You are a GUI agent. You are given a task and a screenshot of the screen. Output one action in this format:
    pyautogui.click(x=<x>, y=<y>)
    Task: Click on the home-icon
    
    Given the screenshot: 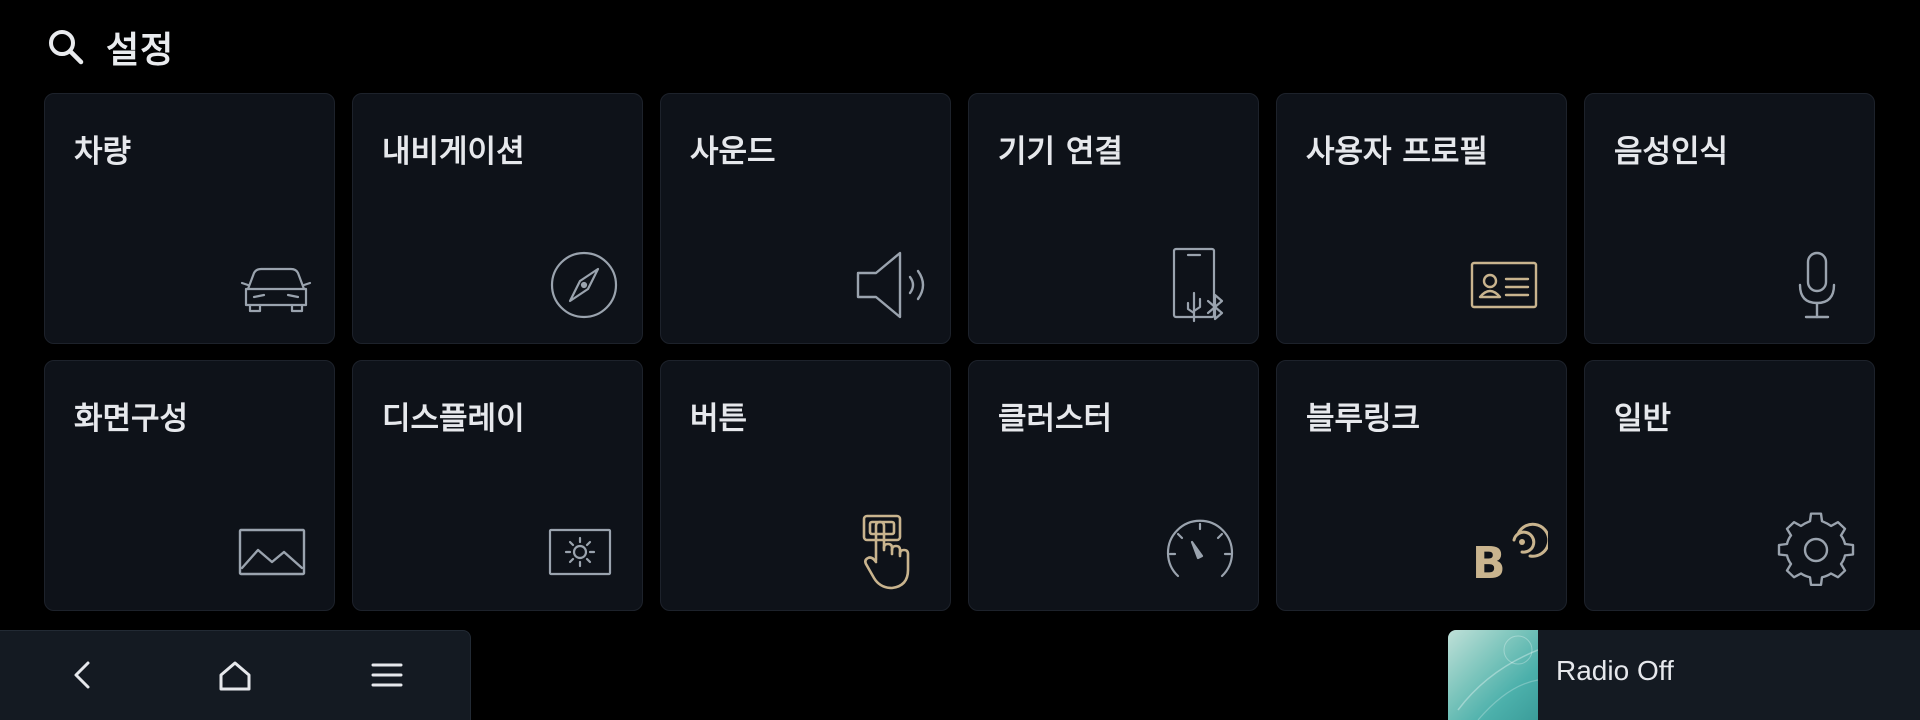 What is the action you would take?
    pyautogui.click(x=235, y=676)
    